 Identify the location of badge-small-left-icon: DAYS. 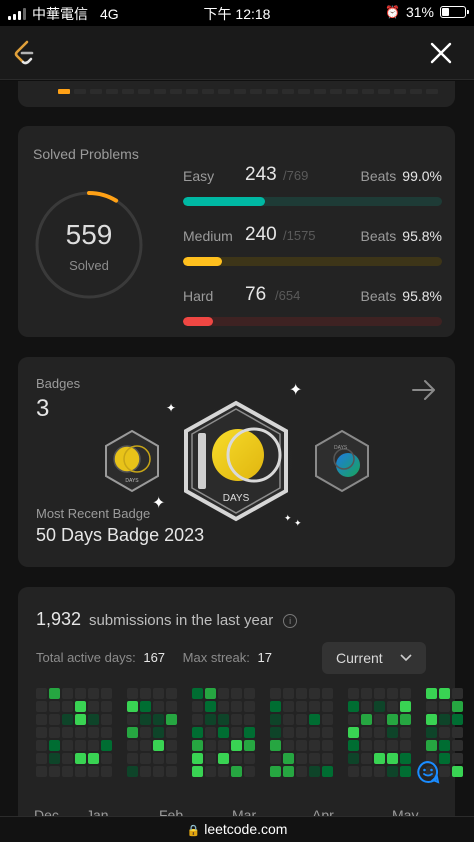
(132, 461).